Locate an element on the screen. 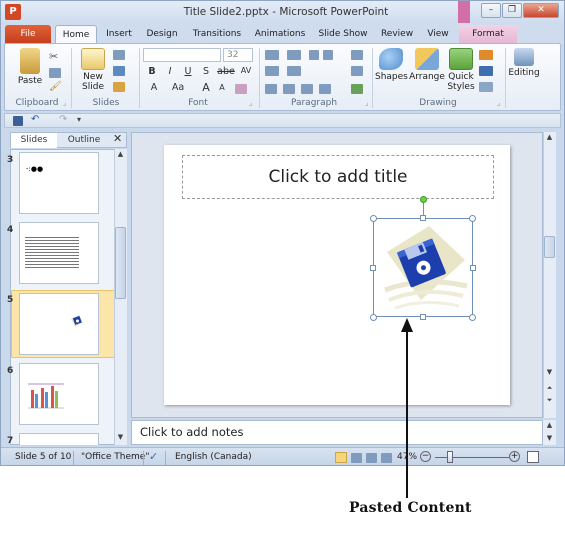 This screenshot has width=565, height=547. increase-indent-icon is located at coordinates (328, 55).